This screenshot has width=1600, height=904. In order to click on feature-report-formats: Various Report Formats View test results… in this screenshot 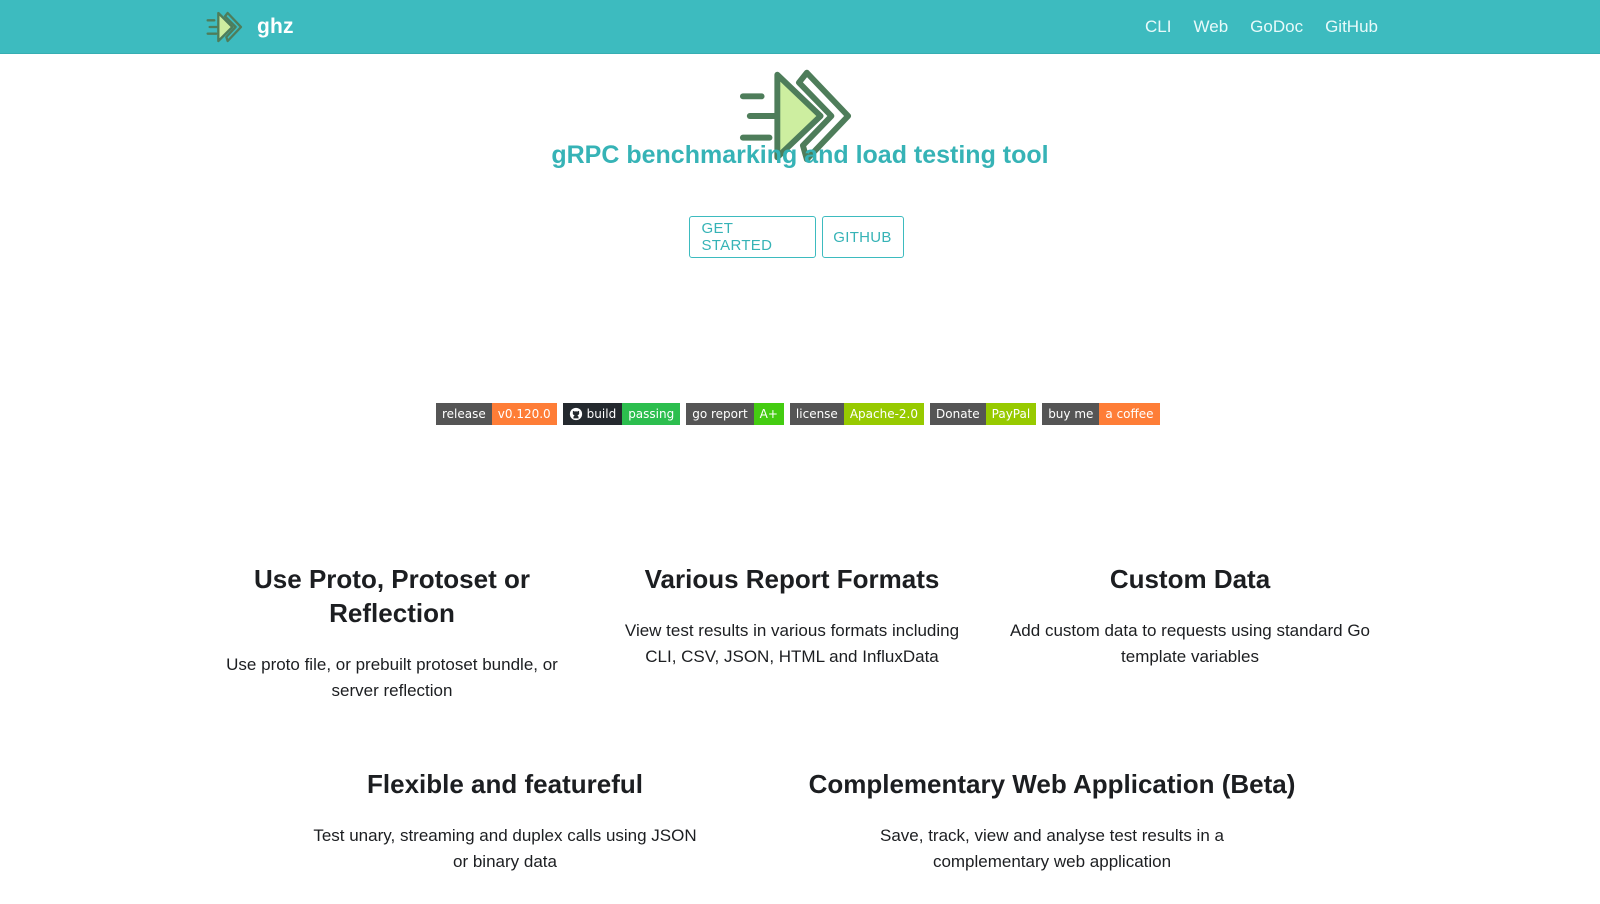, I will do `click(792, 616)`.